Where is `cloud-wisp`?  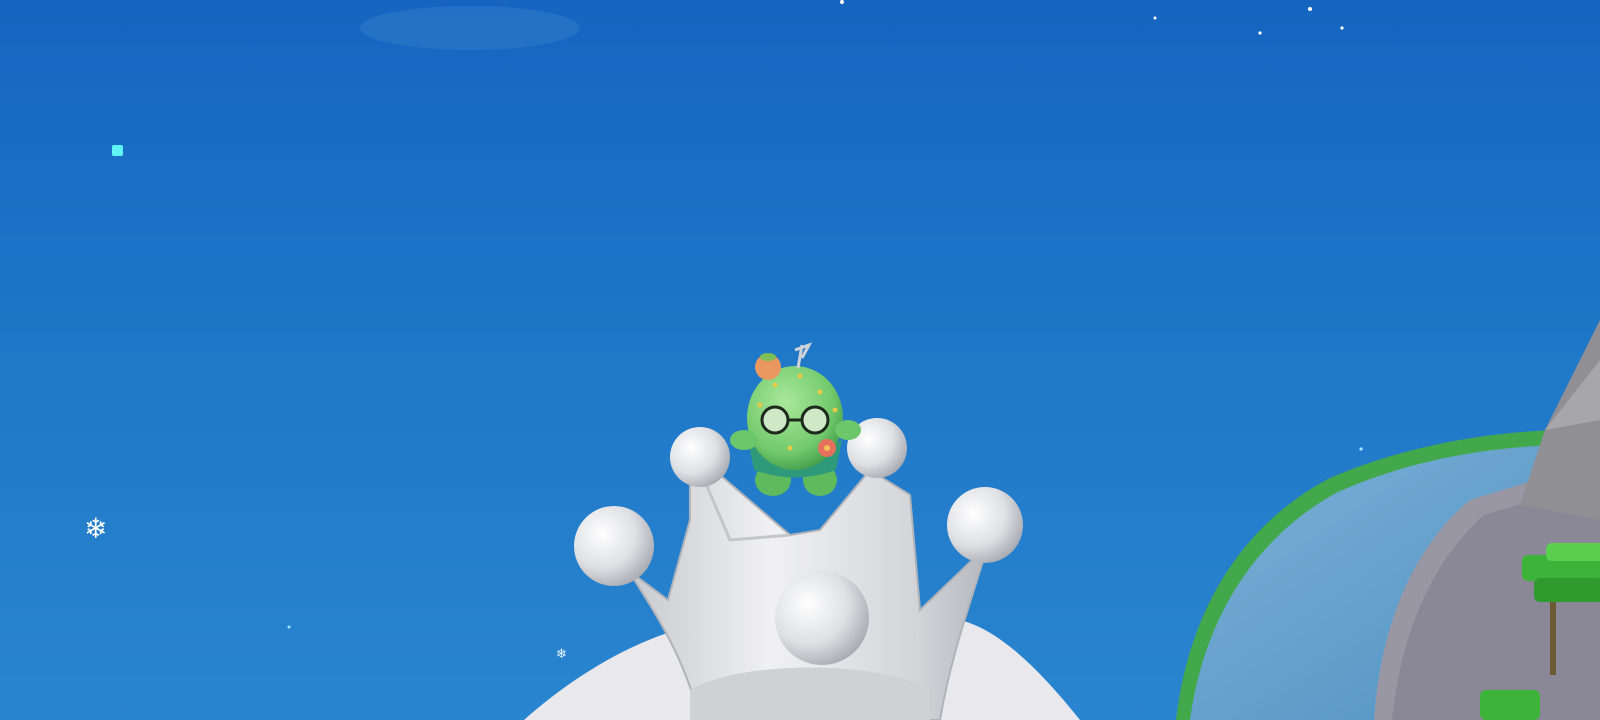
cloud-wisp is located at coordinates (470, 28).